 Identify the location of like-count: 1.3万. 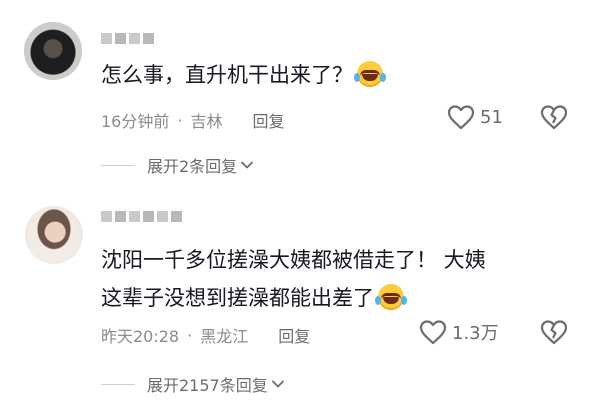
(475, 333).